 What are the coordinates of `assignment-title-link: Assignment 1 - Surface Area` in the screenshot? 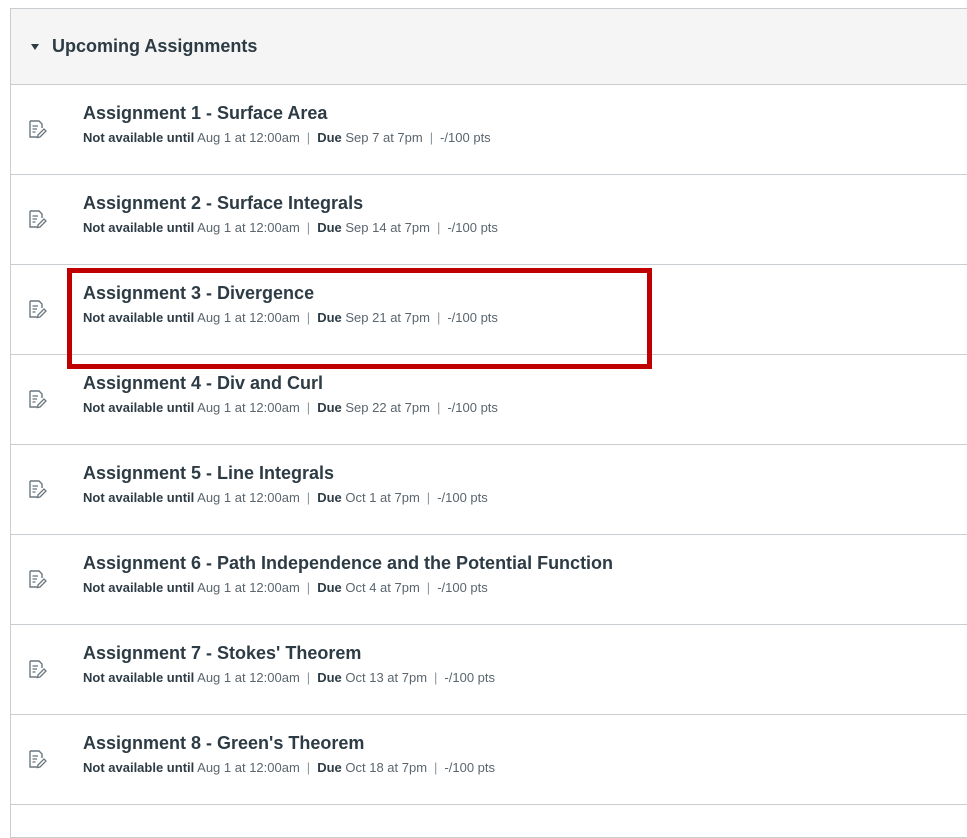 It's located at (287, 113).